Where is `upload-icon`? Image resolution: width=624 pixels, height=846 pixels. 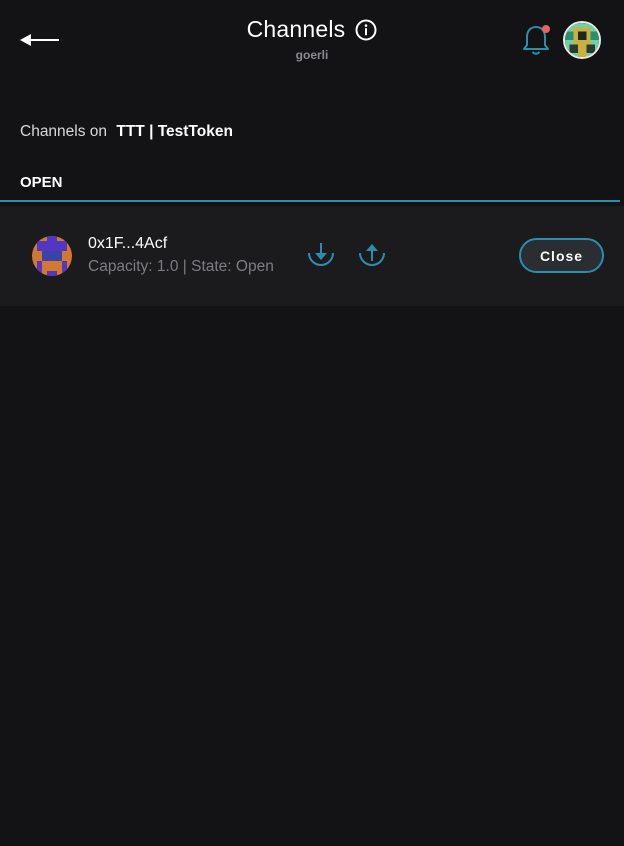
upload-icon is located at coordinates (372, 255).